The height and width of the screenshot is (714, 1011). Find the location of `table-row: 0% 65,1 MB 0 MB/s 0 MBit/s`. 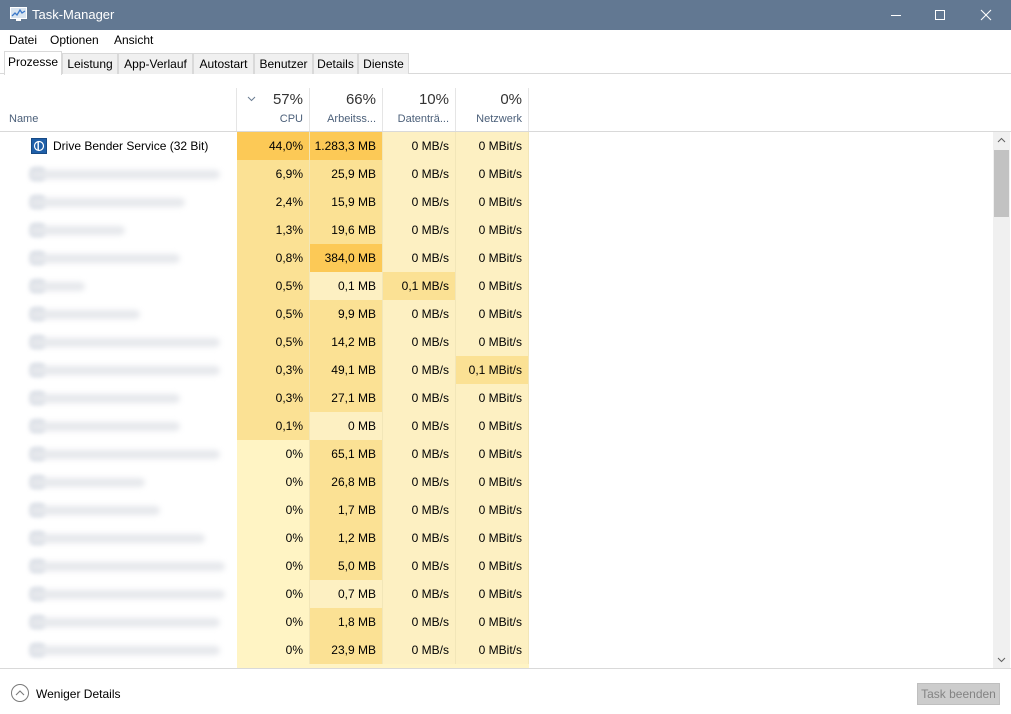

table-row: 0% 65,1 MB 0 MB/s 0 MBit/s is located at coordinates (496, 454).